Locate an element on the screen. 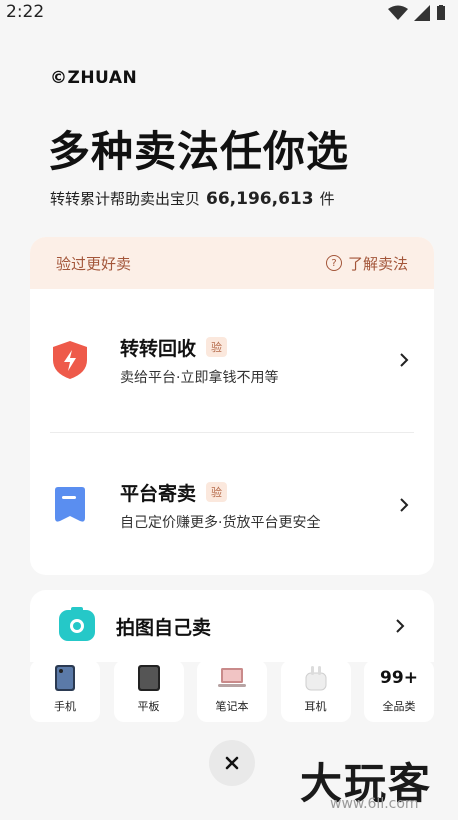  category-phone: 手机 is located at coordinates (65, 691).